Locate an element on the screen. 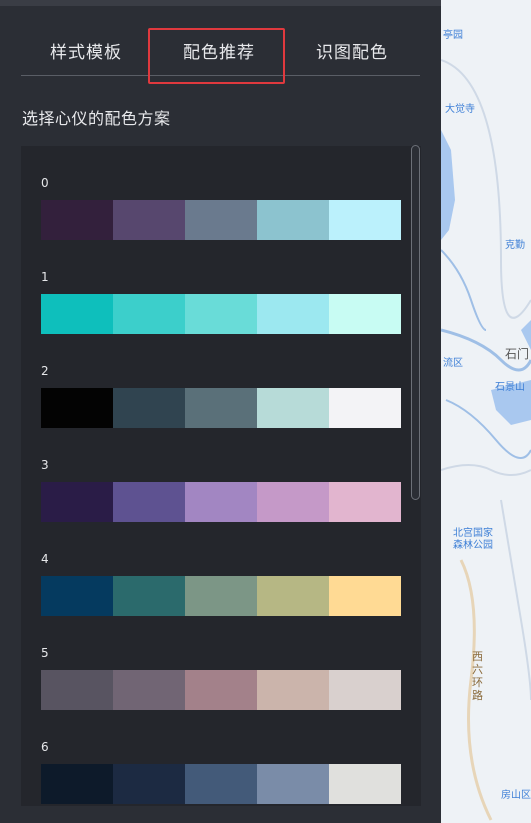  tab-color-recommendations: 配色推荐 is located at coordinates (219, 50).